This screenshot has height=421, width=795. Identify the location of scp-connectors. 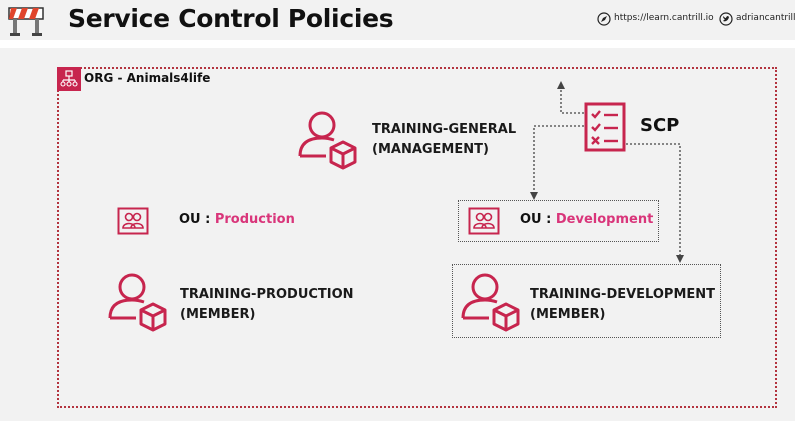
(607, 172).